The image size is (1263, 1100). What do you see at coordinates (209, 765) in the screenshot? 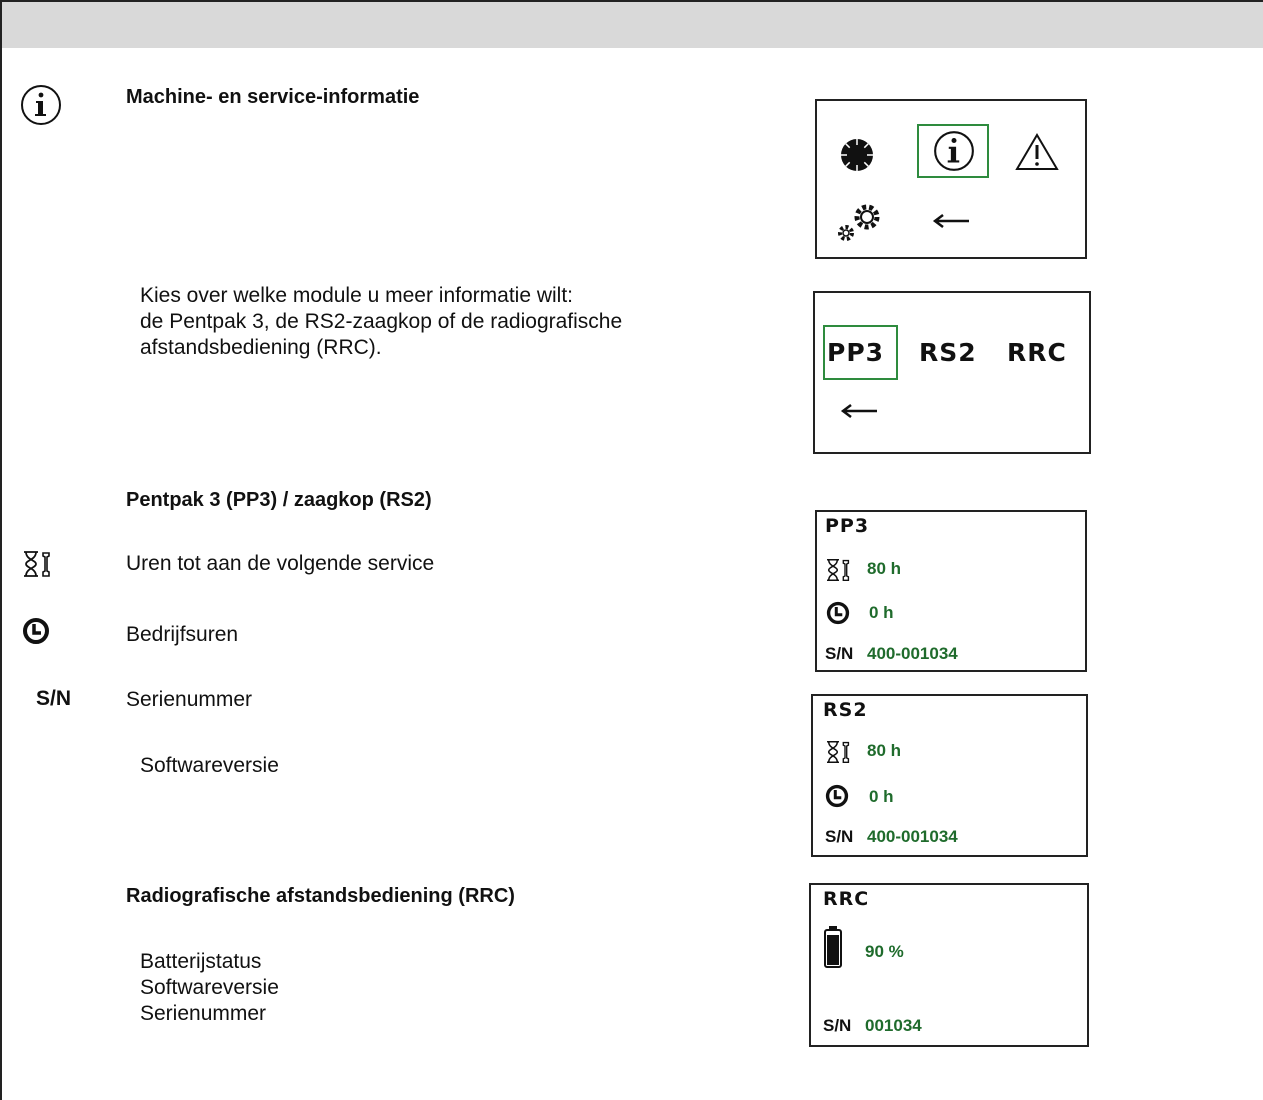
I see `software-version-label: Softwareversie` at bounding box center [209, 765].